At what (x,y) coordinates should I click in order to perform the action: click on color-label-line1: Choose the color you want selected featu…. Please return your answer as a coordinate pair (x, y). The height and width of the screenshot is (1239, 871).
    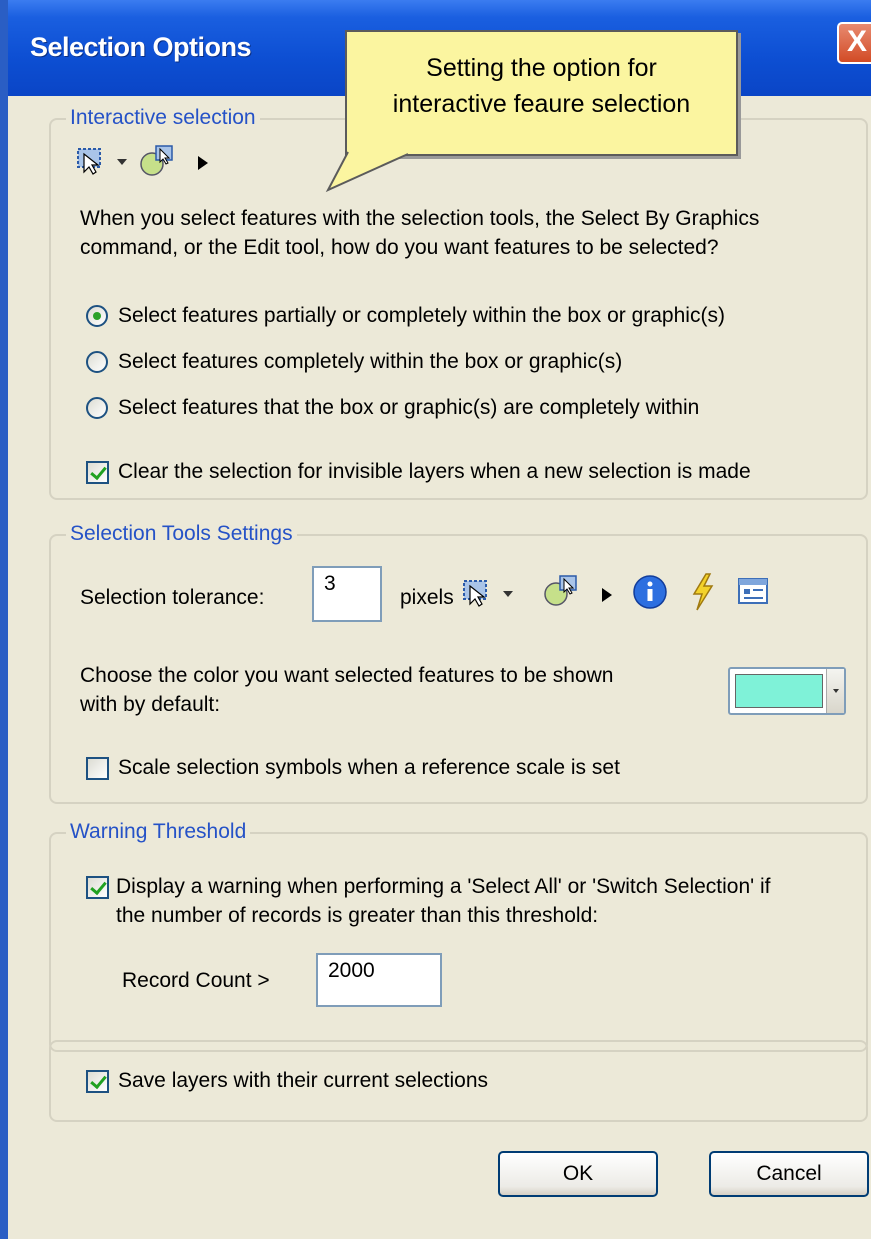
    Looking at the image, I should click on (347, 675).